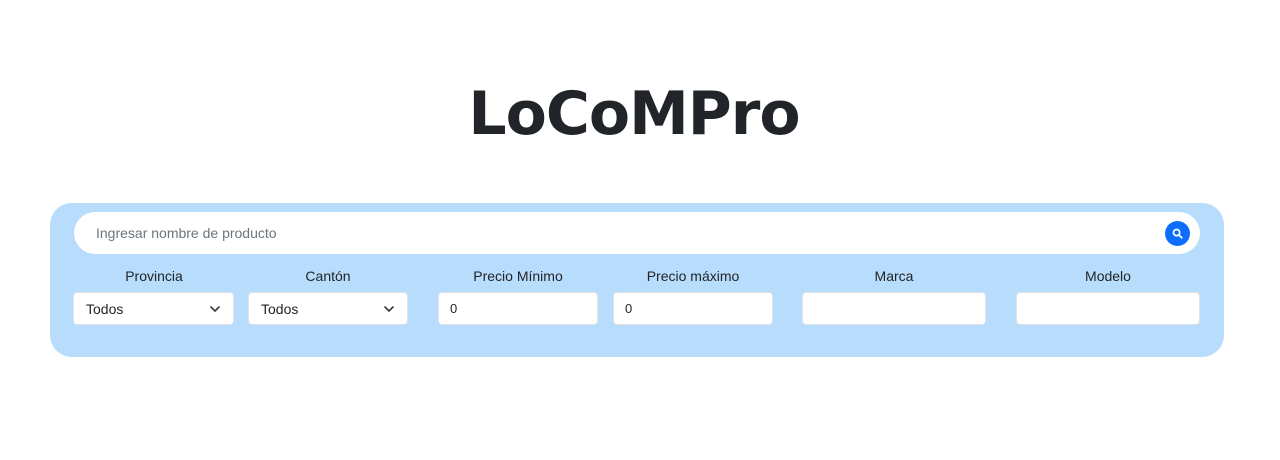 The height and width of the screenshot is (460, 1280). Describe the element at coordinates (518, 276) in the screenshot. I see `precio-minimo-label: Precio Mínimo` at that location.